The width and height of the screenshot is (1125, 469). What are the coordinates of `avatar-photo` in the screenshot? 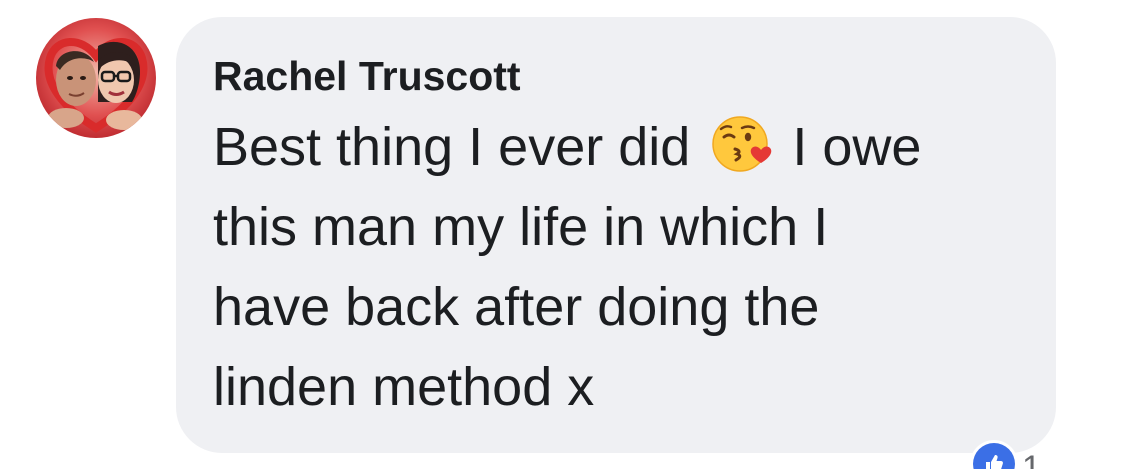 It's located at (96, 78).